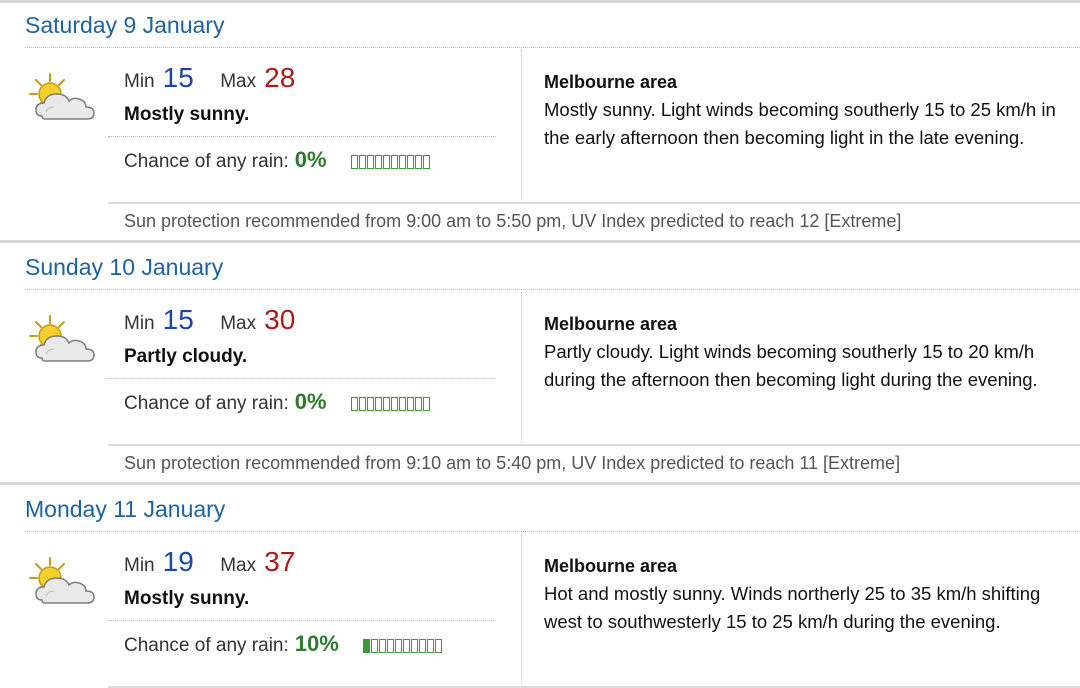 The width and height of the screenshot is (1080, 688). Describe the element at coordinates (124, 267) in the screenshot. I see `day-heading: Sunday 10 January` at that location.